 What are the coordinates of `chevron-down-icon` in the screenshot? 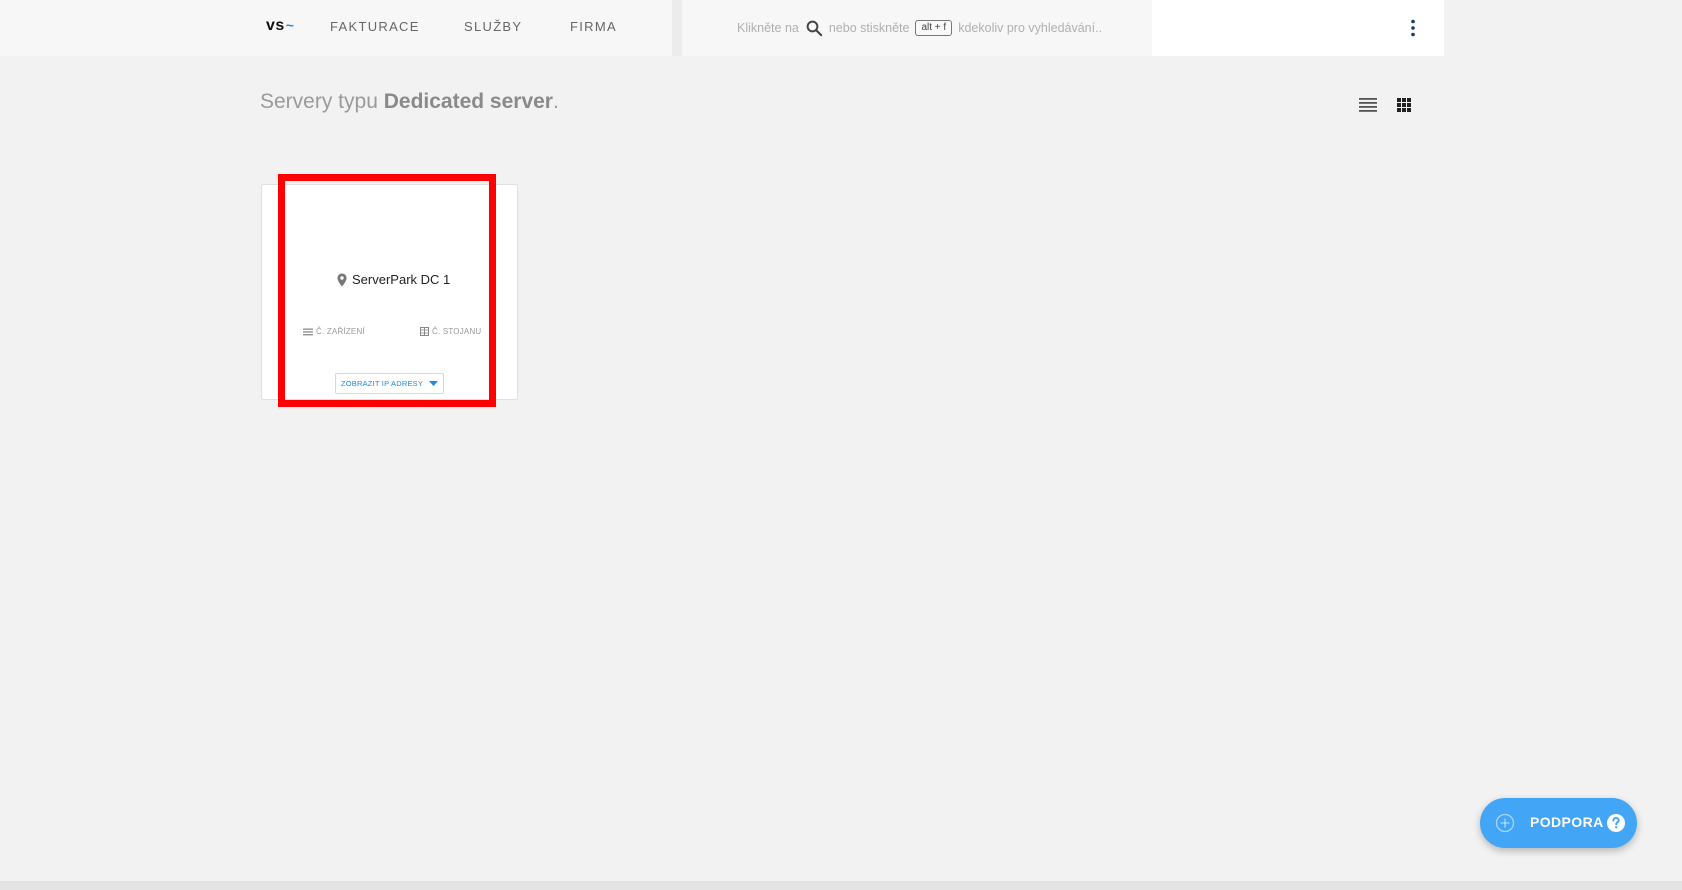 It's located at (434, 383).